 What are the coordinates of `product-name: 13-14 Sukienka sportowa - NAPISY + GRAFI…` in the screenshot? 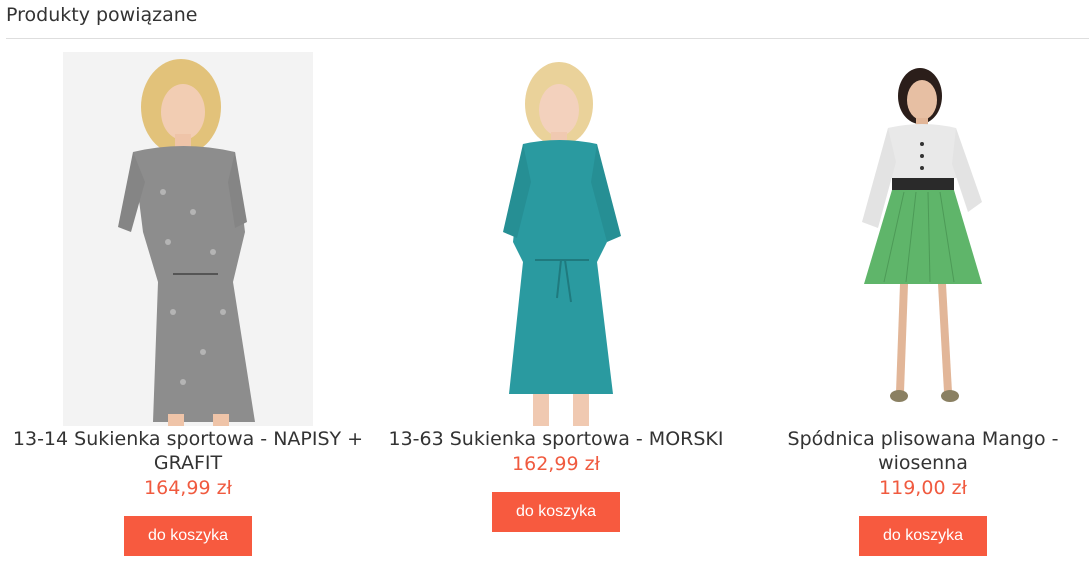 It's located at (188, 451).